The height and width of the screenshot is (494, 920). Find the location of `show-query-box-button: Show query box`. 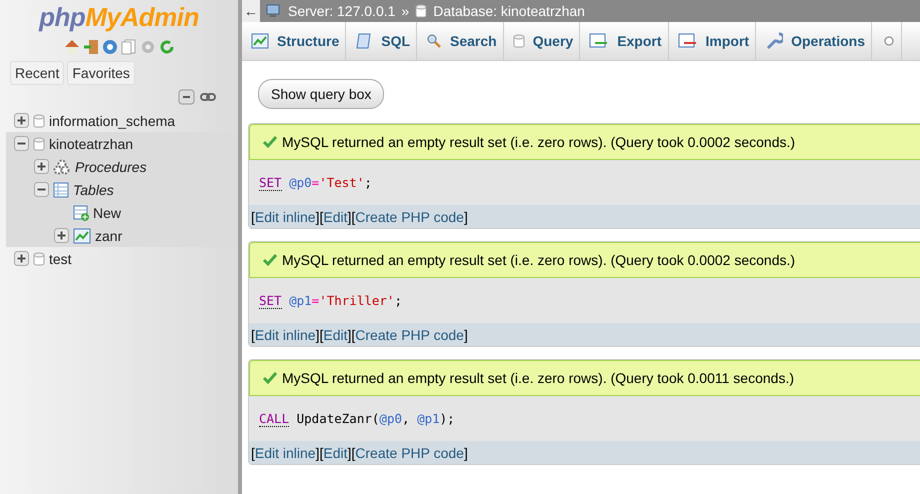

show-query-box-button: Show query box is located at coordinates (321, 94).